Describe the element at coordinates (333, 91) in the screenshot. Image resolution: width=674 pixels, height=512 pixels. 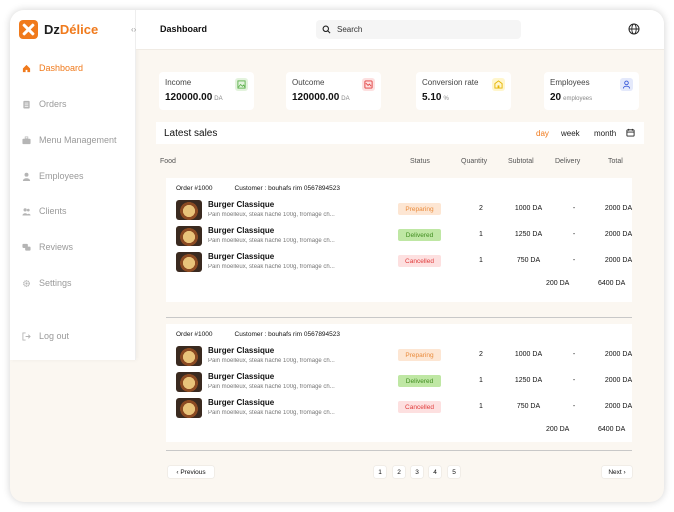
I see `stat-card-outcome: Outcome 120000.00 DA` at that location.